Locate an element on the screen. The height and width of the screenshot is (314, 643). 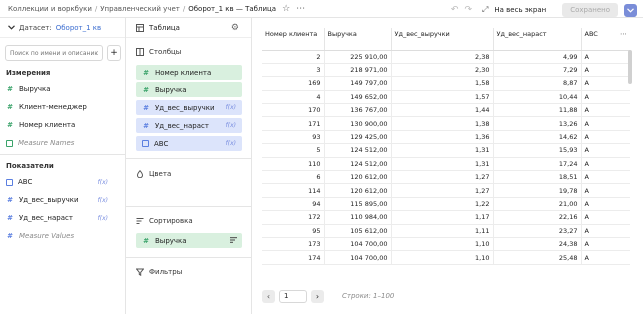
dataset-name-link: Оборот_1 кв is located at coordinates (78, 28).